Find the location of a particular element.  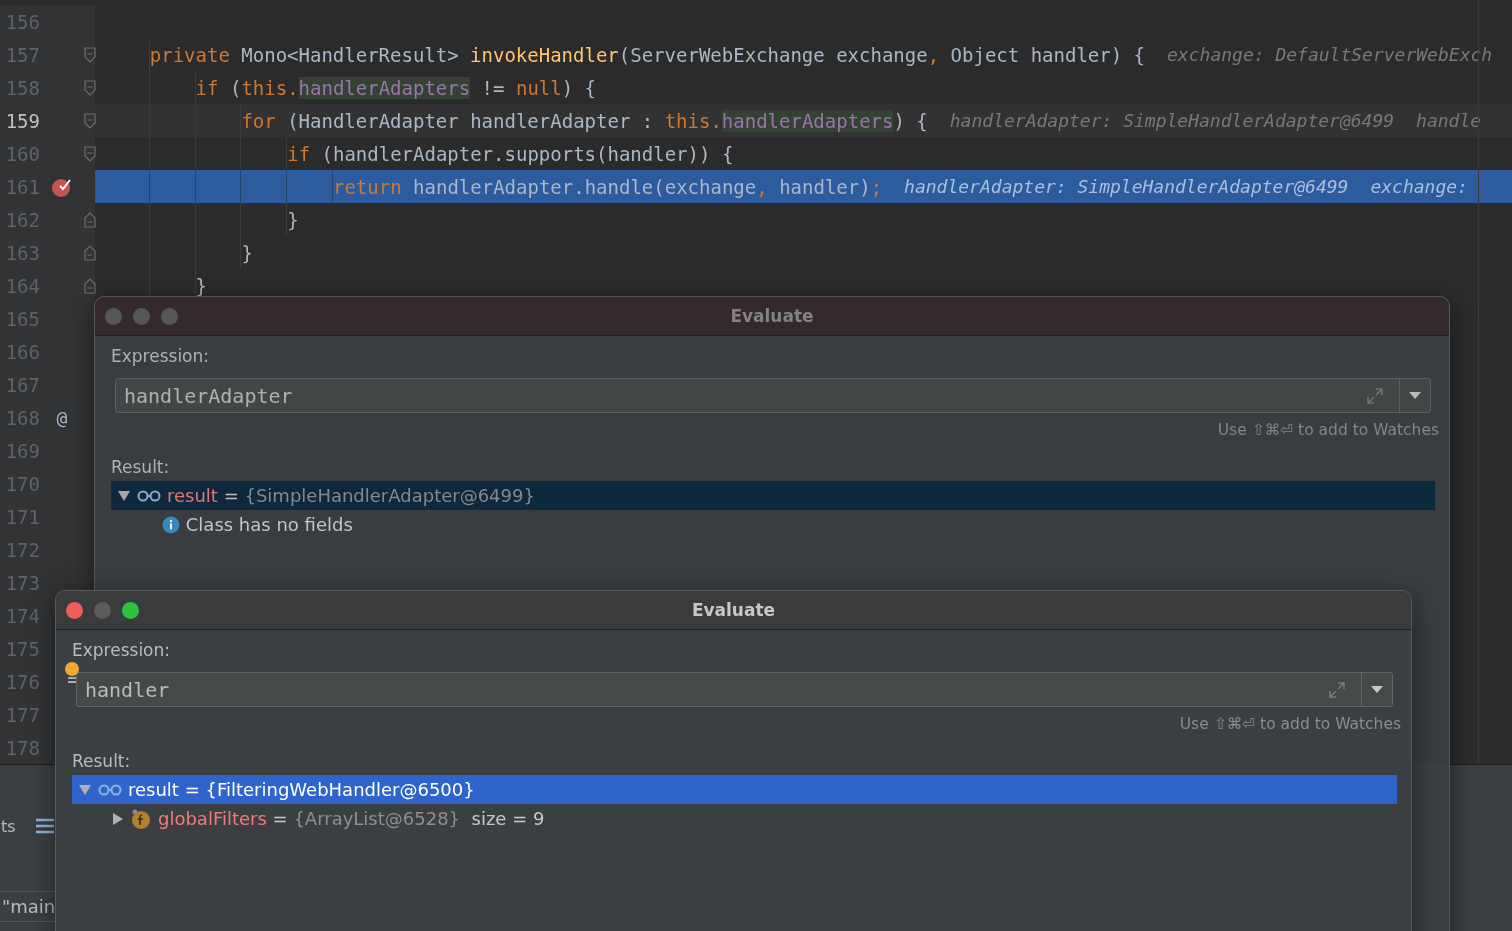

tree-row: result = {FilteringWebHandler@6500} is located at coordinates (734, 789).